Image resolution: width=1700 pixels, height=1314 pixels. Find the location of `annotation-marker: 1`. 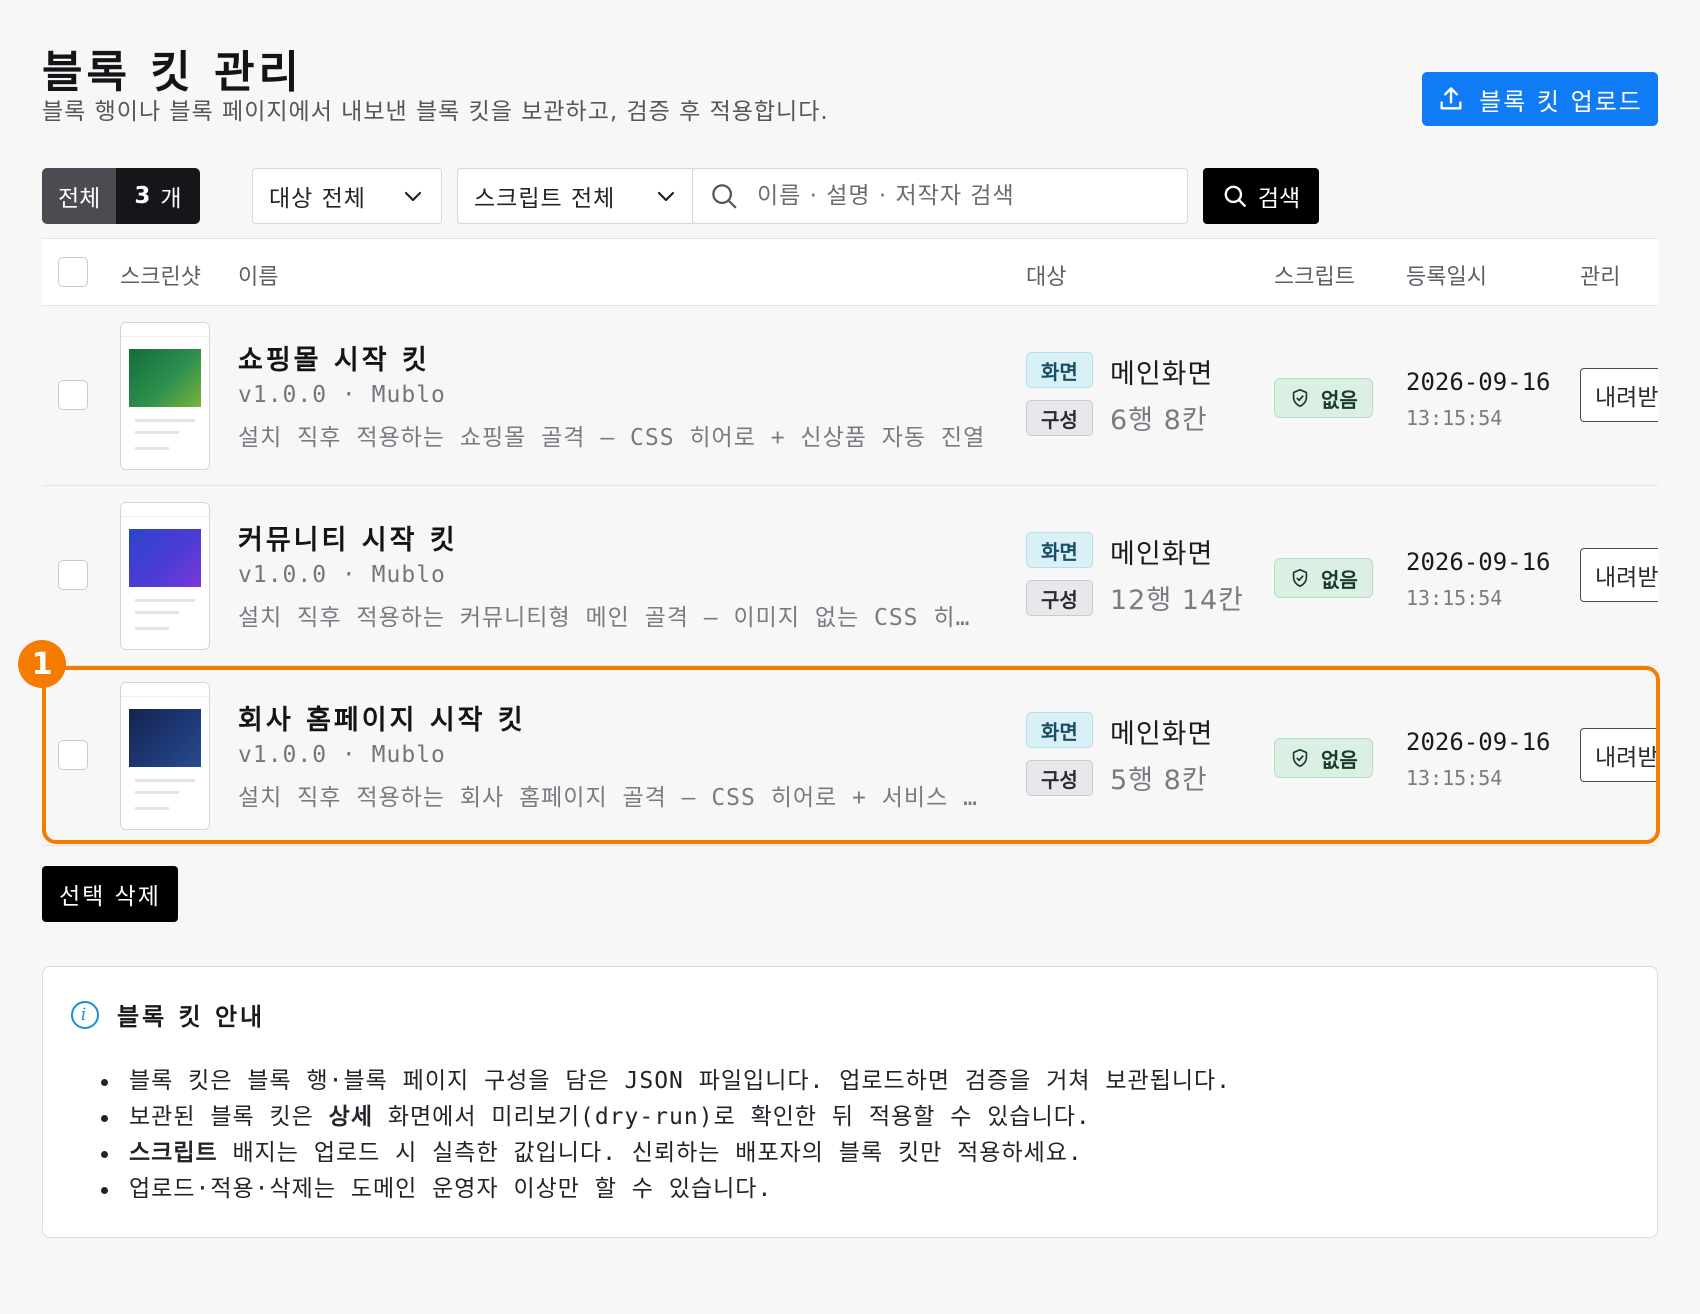

annotation-marker: 1 is located at coordinates (42, 664).